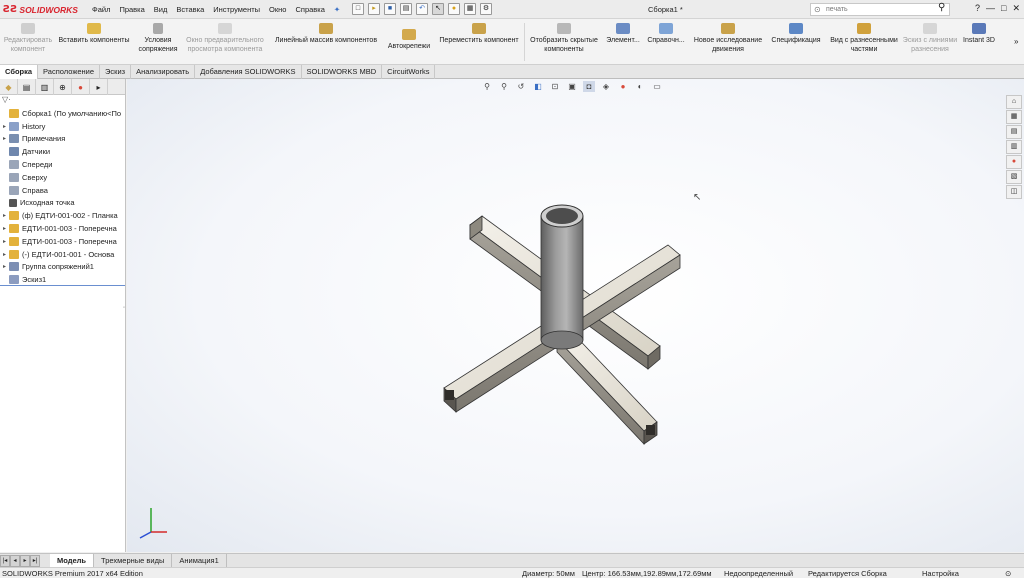 The width and height of the screenshot is (1024, 578). What do you see at coordinates (374, 9) in the screenshot?
I see `open-icon: ▸` at bounding box center [374, 9].